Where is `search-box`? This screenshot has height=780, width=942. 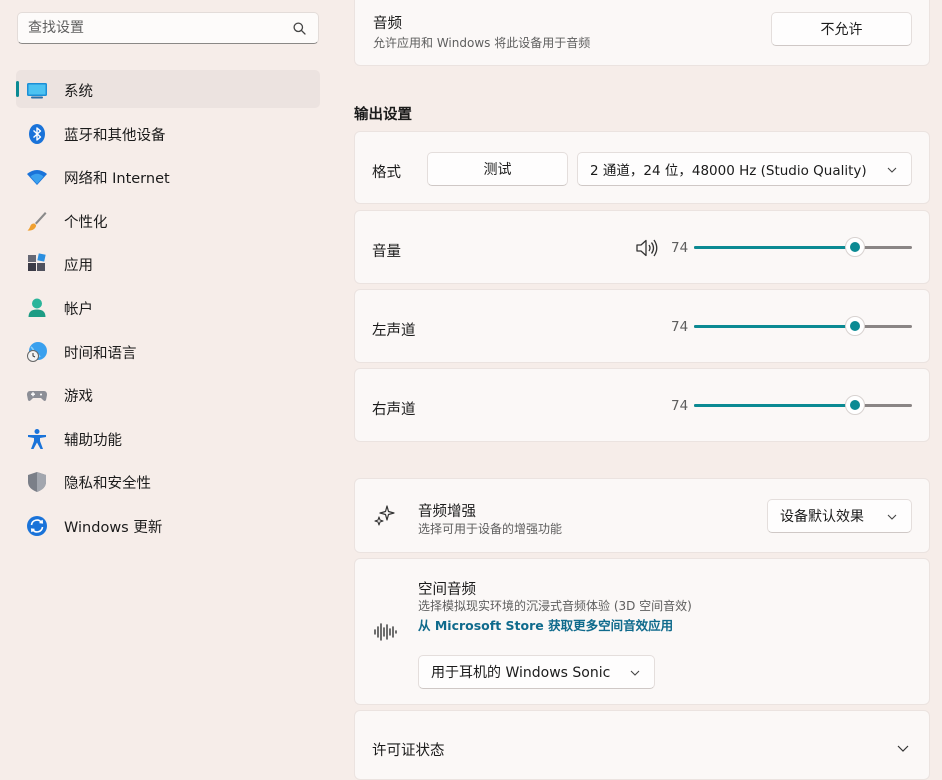
search-box is located at coordinates (168, 28).